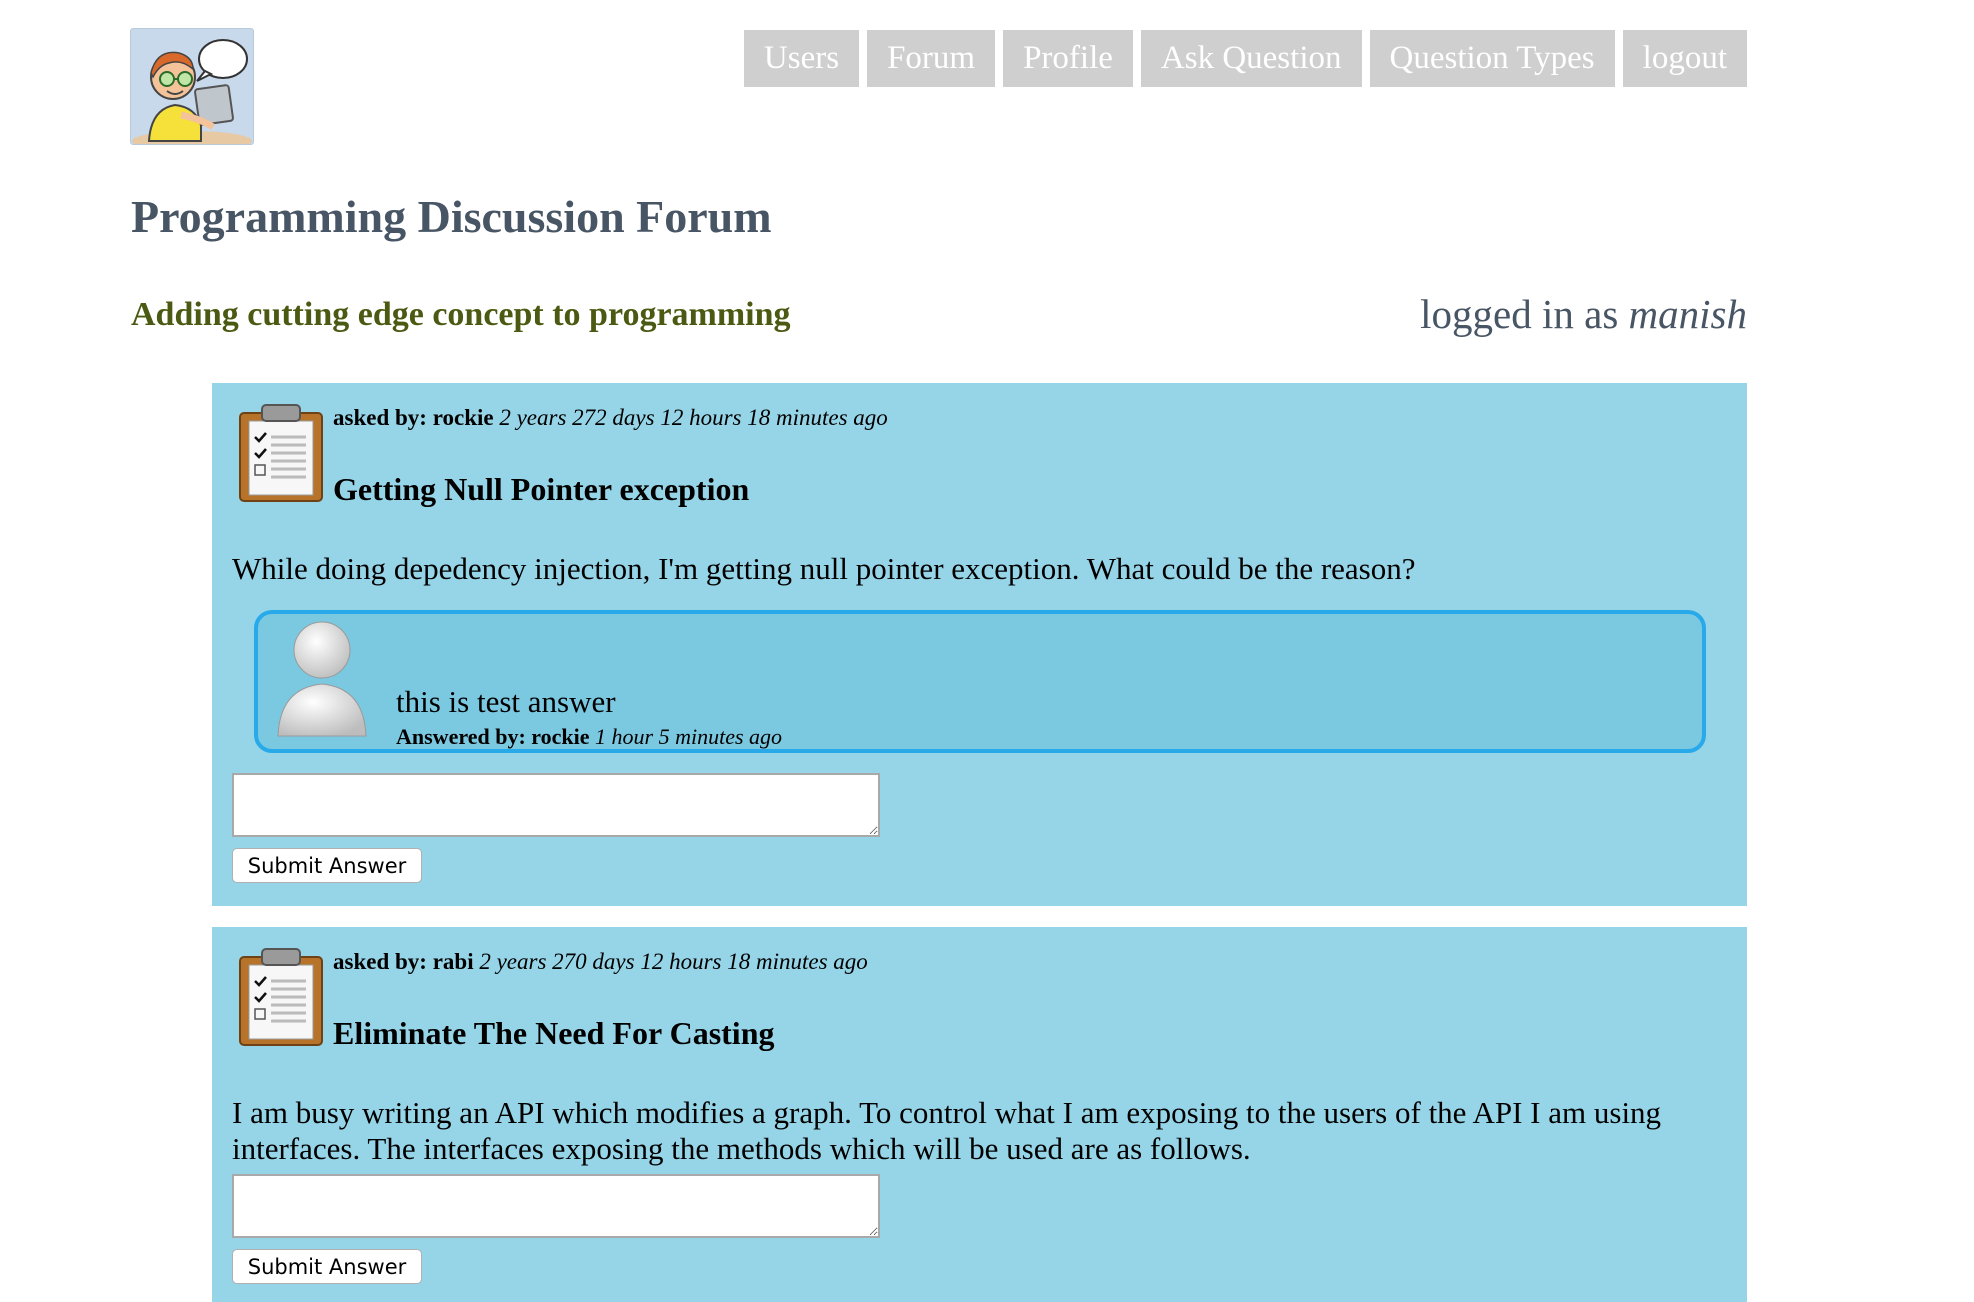  What do you see at coordinates (689, 736) in the screenshot?
I see `answered-time: 1 hour 5 minutes ago` at bounding box center [689, 736].